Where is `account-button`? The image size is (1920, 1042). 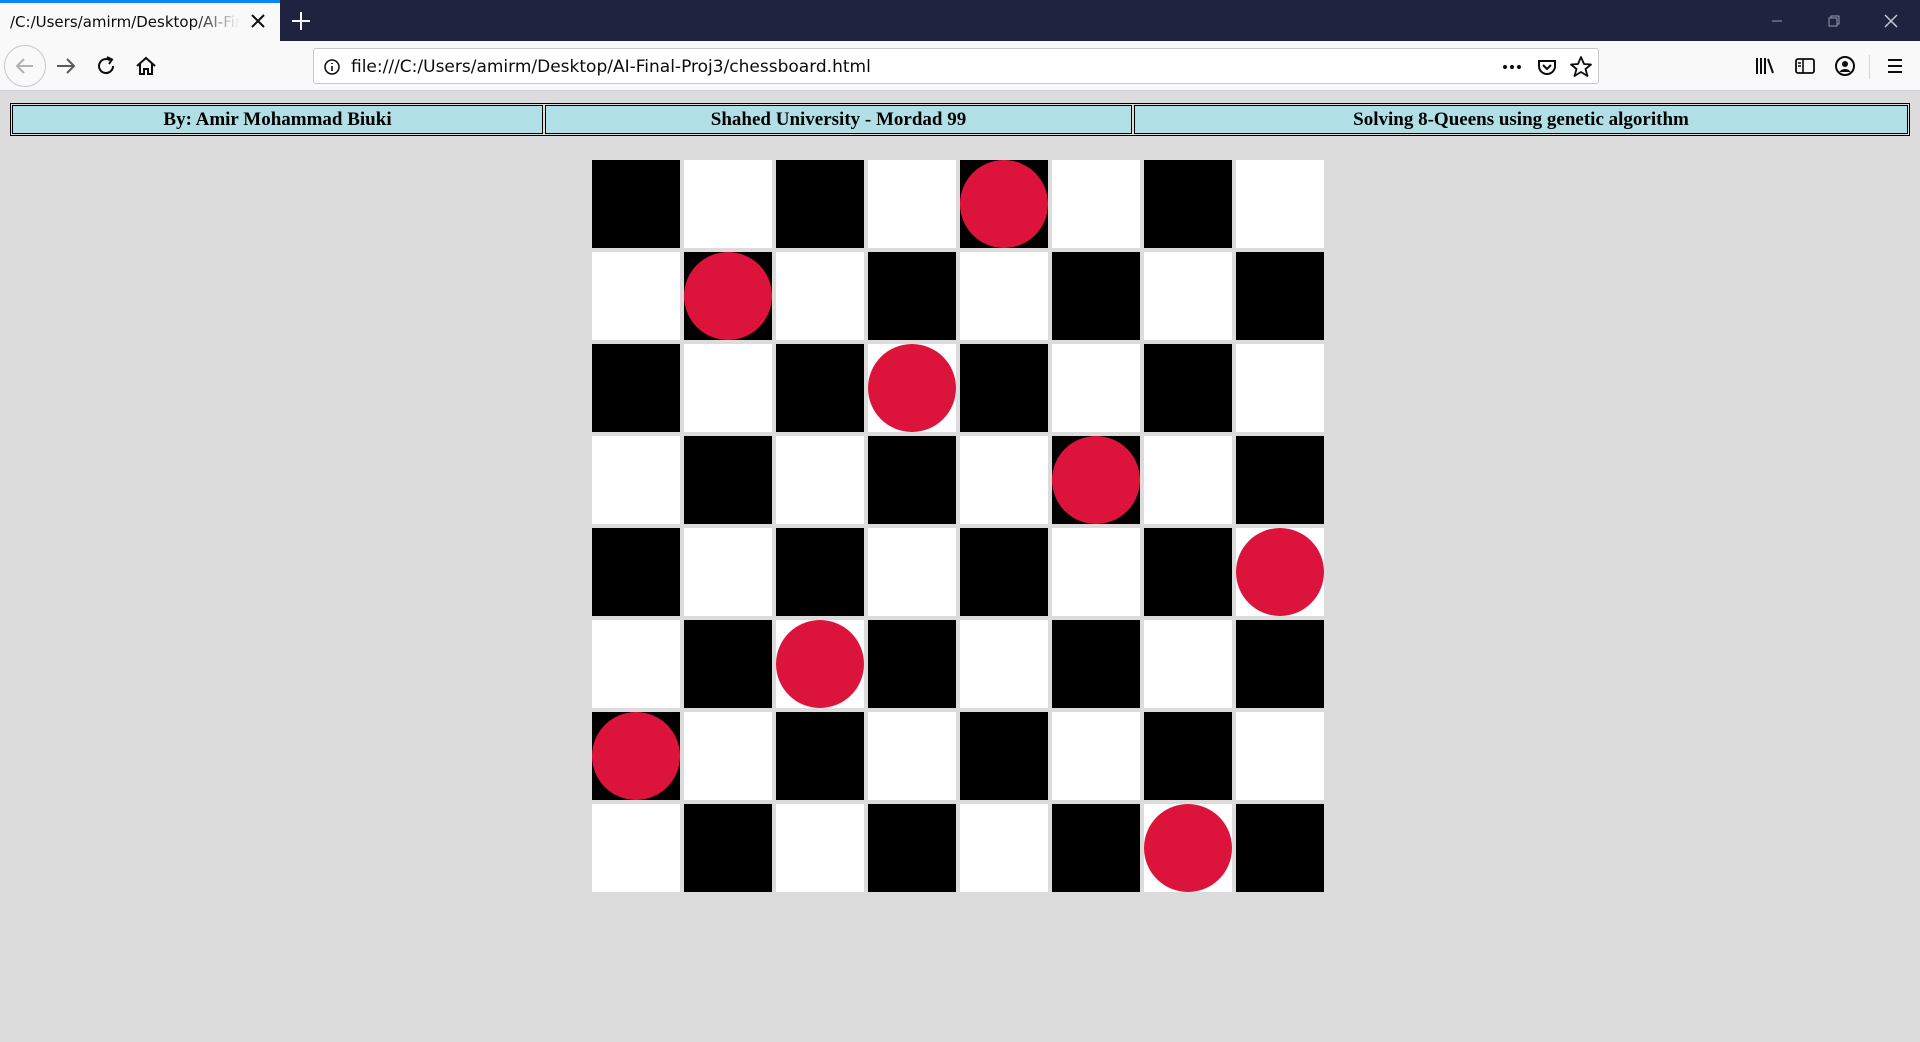 account-button is located at coordinates (1845, 66).